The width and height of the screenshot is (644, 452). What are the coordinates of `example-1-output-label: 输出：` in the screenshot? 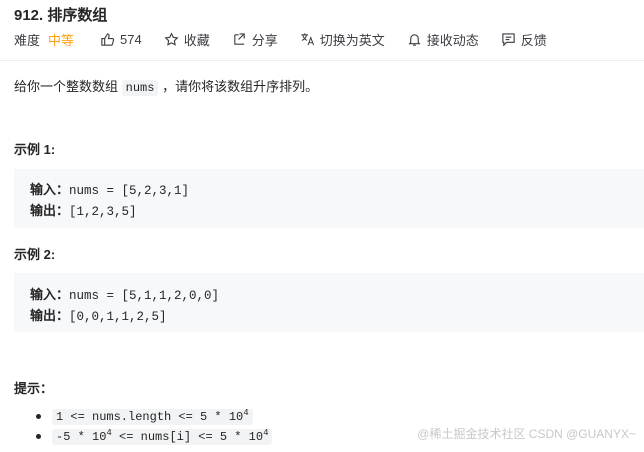 It's located at (50, 210).